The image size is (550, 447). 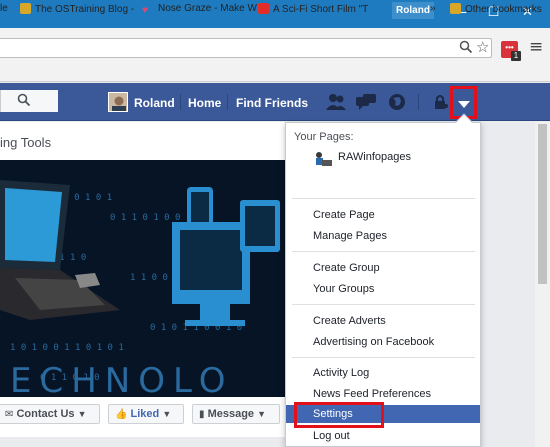 What do you see at coordinates (383, 215) in the screenshot?
I see `menu-item-create-page: Create Page` at bounding box center [383, 215].